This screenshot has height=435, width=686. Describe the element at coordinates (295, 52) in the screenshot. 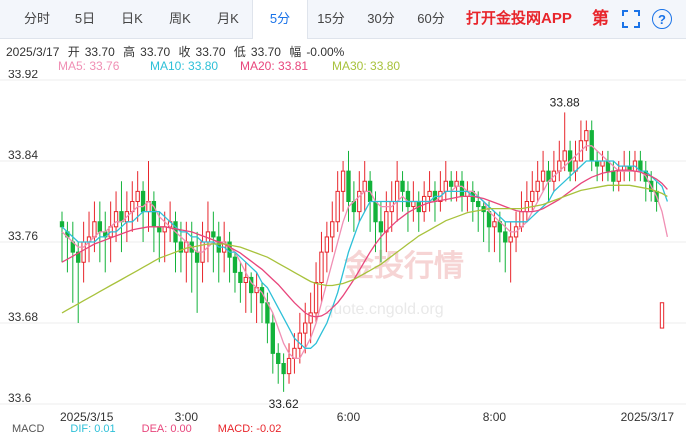

I see `info-change-label: 幅` at that location.